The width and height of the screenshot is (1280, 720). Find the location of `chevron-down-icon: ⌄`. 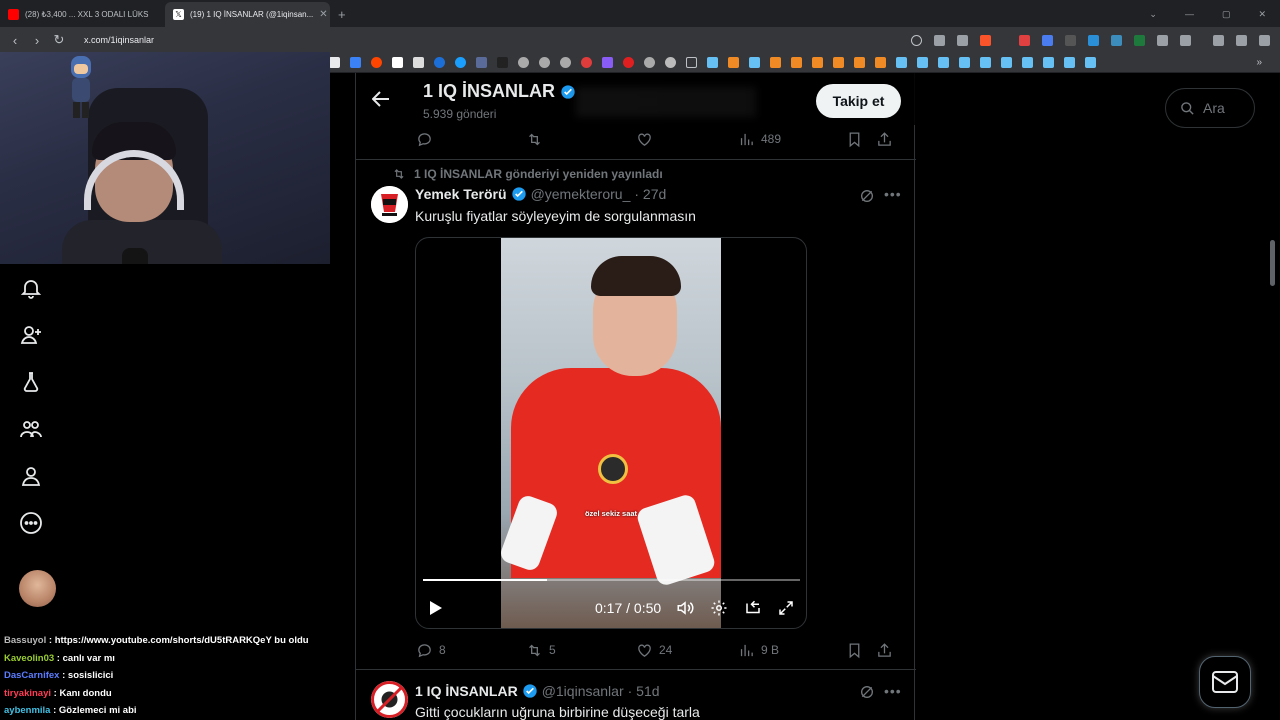

chevron-down-icon: ⌄ is located at coordinates (1153, 14).